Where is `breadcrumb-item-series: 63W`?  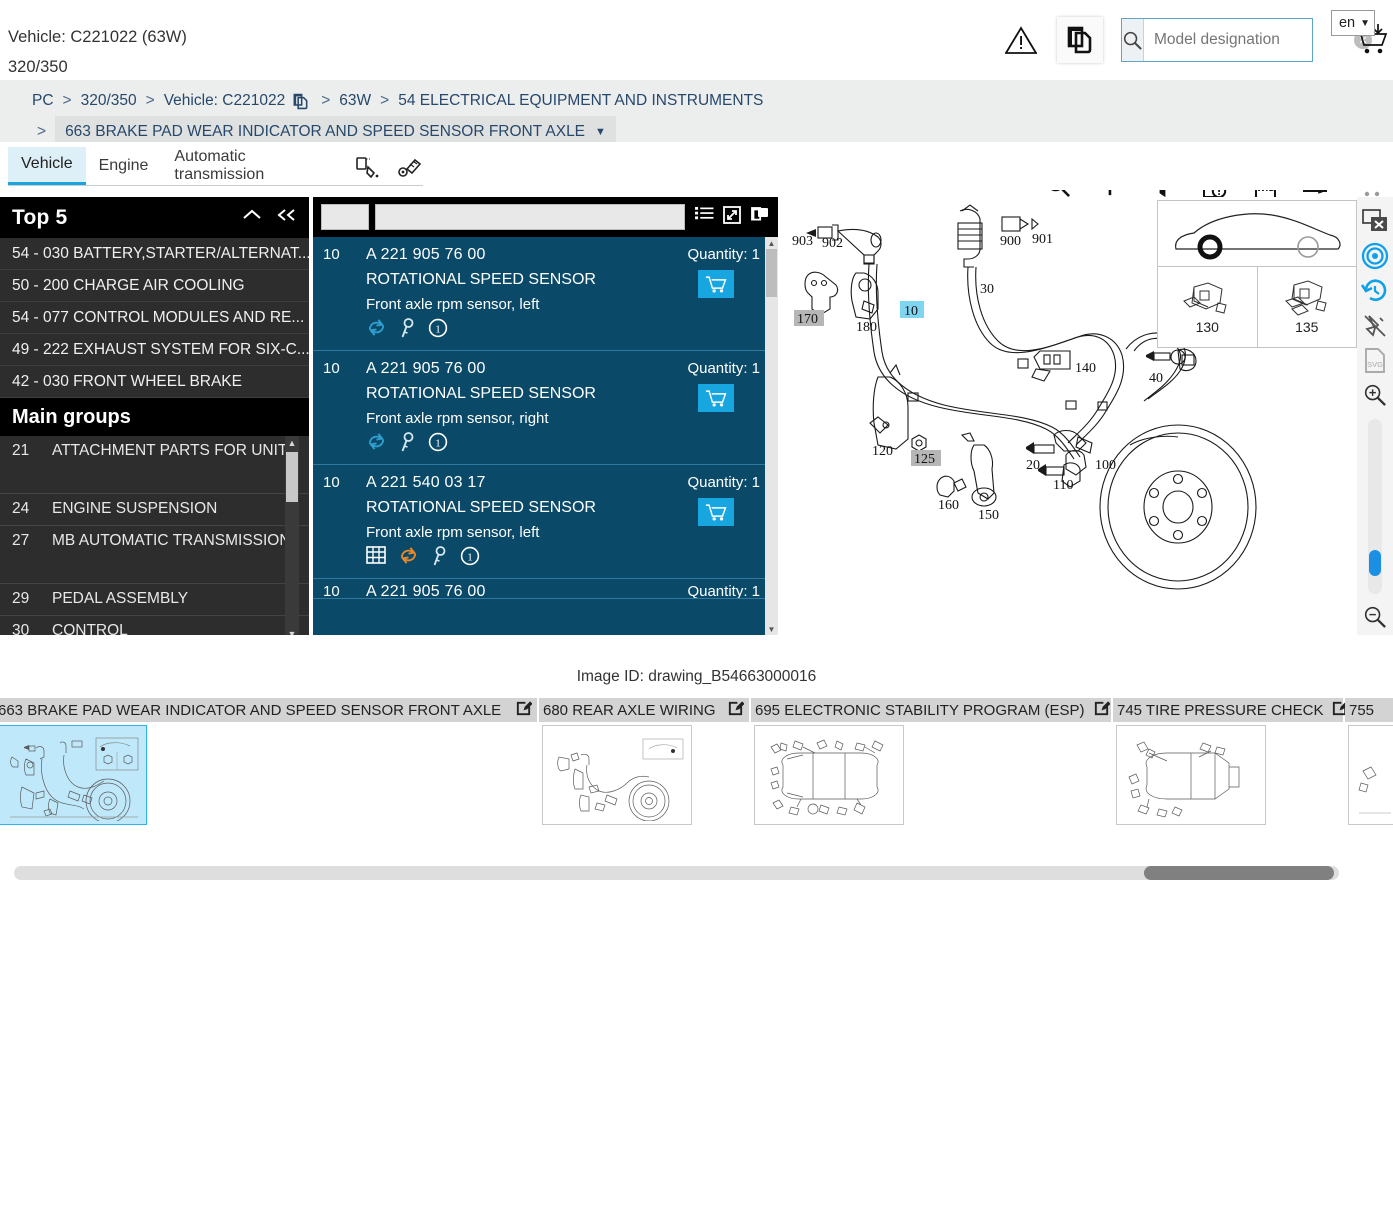
breadcrumb-item-series: 63W is located at coordinates (355, 101).